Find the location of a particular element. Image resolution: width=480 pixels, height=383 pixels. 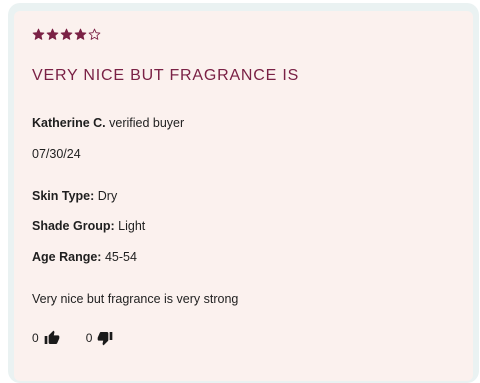

reviewer-line: Katherine C. verified buyer is located at coordinates (108, 123).